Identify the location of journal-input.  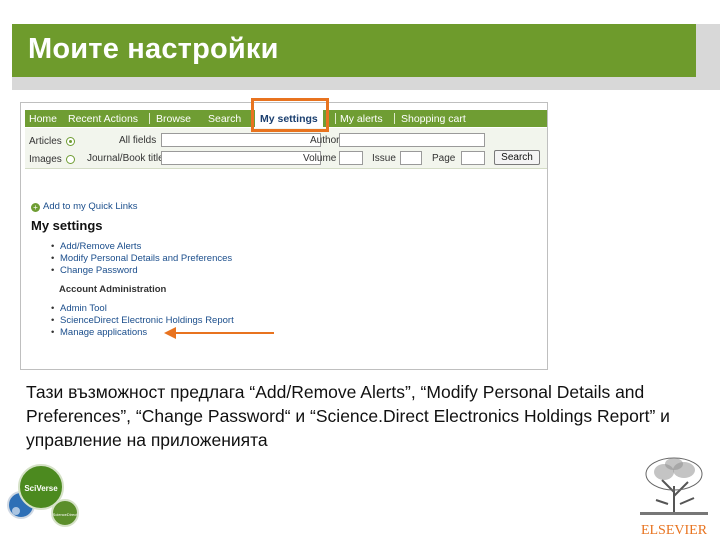
(241, 158).